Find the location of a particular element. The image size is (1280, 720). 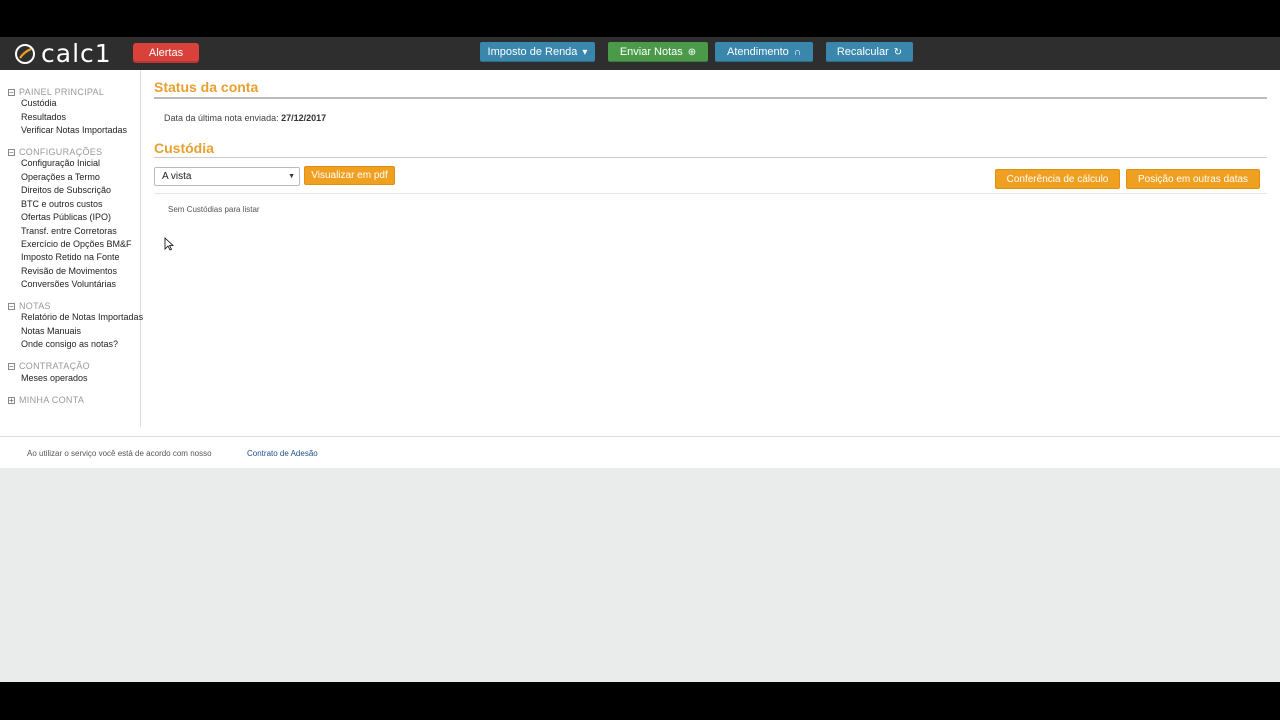

sidebar-item-resultados: Resultados is located at coordinates (43, 117).